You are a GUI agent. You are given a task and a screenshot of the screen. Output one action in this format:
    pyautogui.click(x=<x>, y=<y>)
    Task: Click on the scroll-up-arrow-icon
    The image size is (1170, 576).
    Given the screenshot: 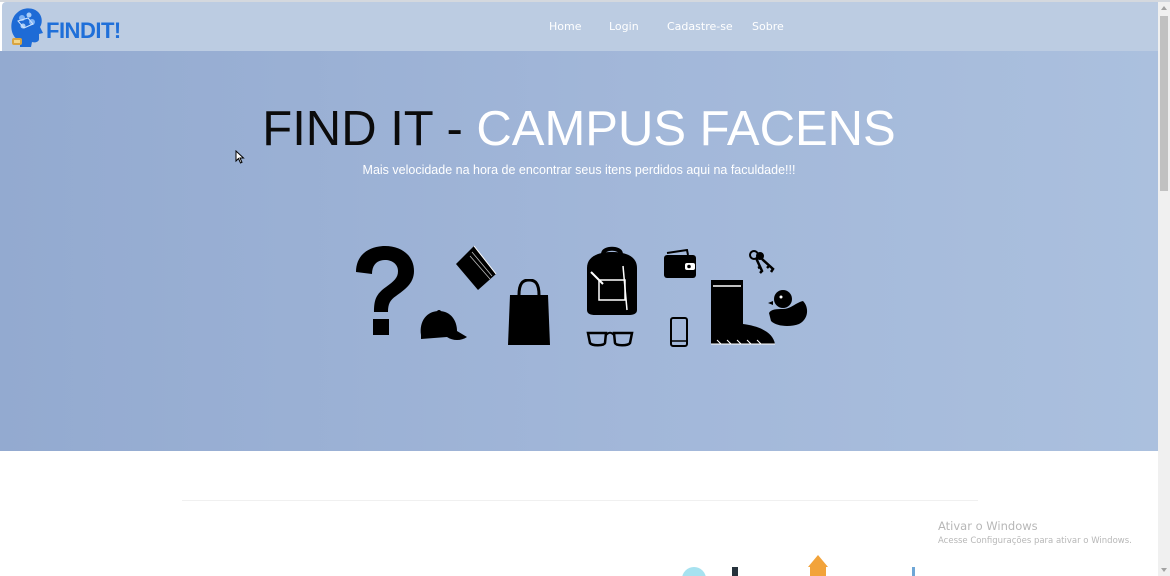 What is the action you would take?
    pyautogui.click(x=1164, y=8)
    